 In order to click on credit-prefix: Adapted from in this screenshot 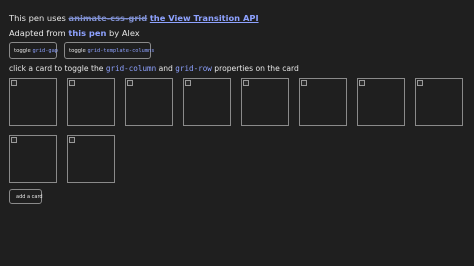, I will do `click(39, 33)`.